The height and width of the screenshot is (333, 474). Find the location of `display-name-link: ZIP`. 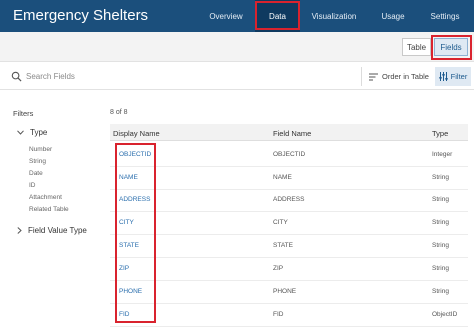

display-name-link: ZIP is located at coordinates (124, 268).